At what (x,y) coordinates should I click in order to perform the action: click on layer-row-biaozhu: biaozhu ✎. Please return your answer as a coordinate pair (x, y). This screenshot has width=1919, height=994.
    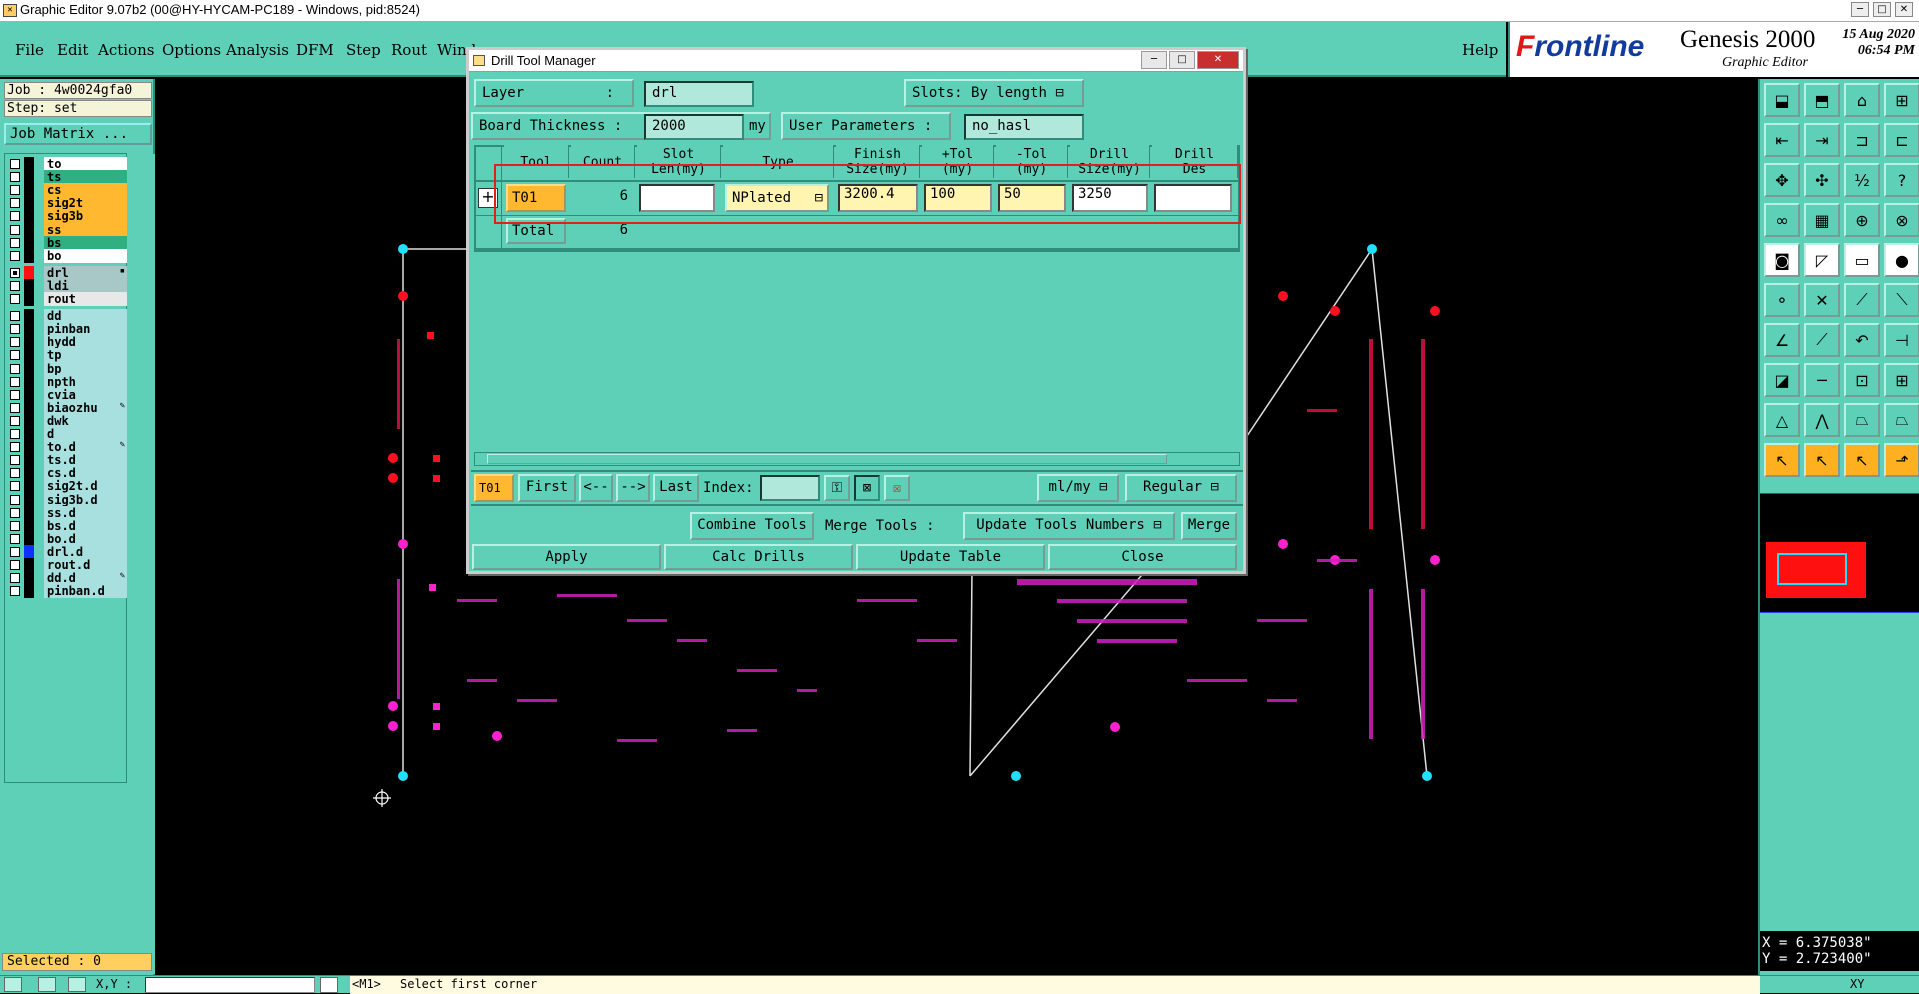
    Looking at the image, I should click on (67, 407).